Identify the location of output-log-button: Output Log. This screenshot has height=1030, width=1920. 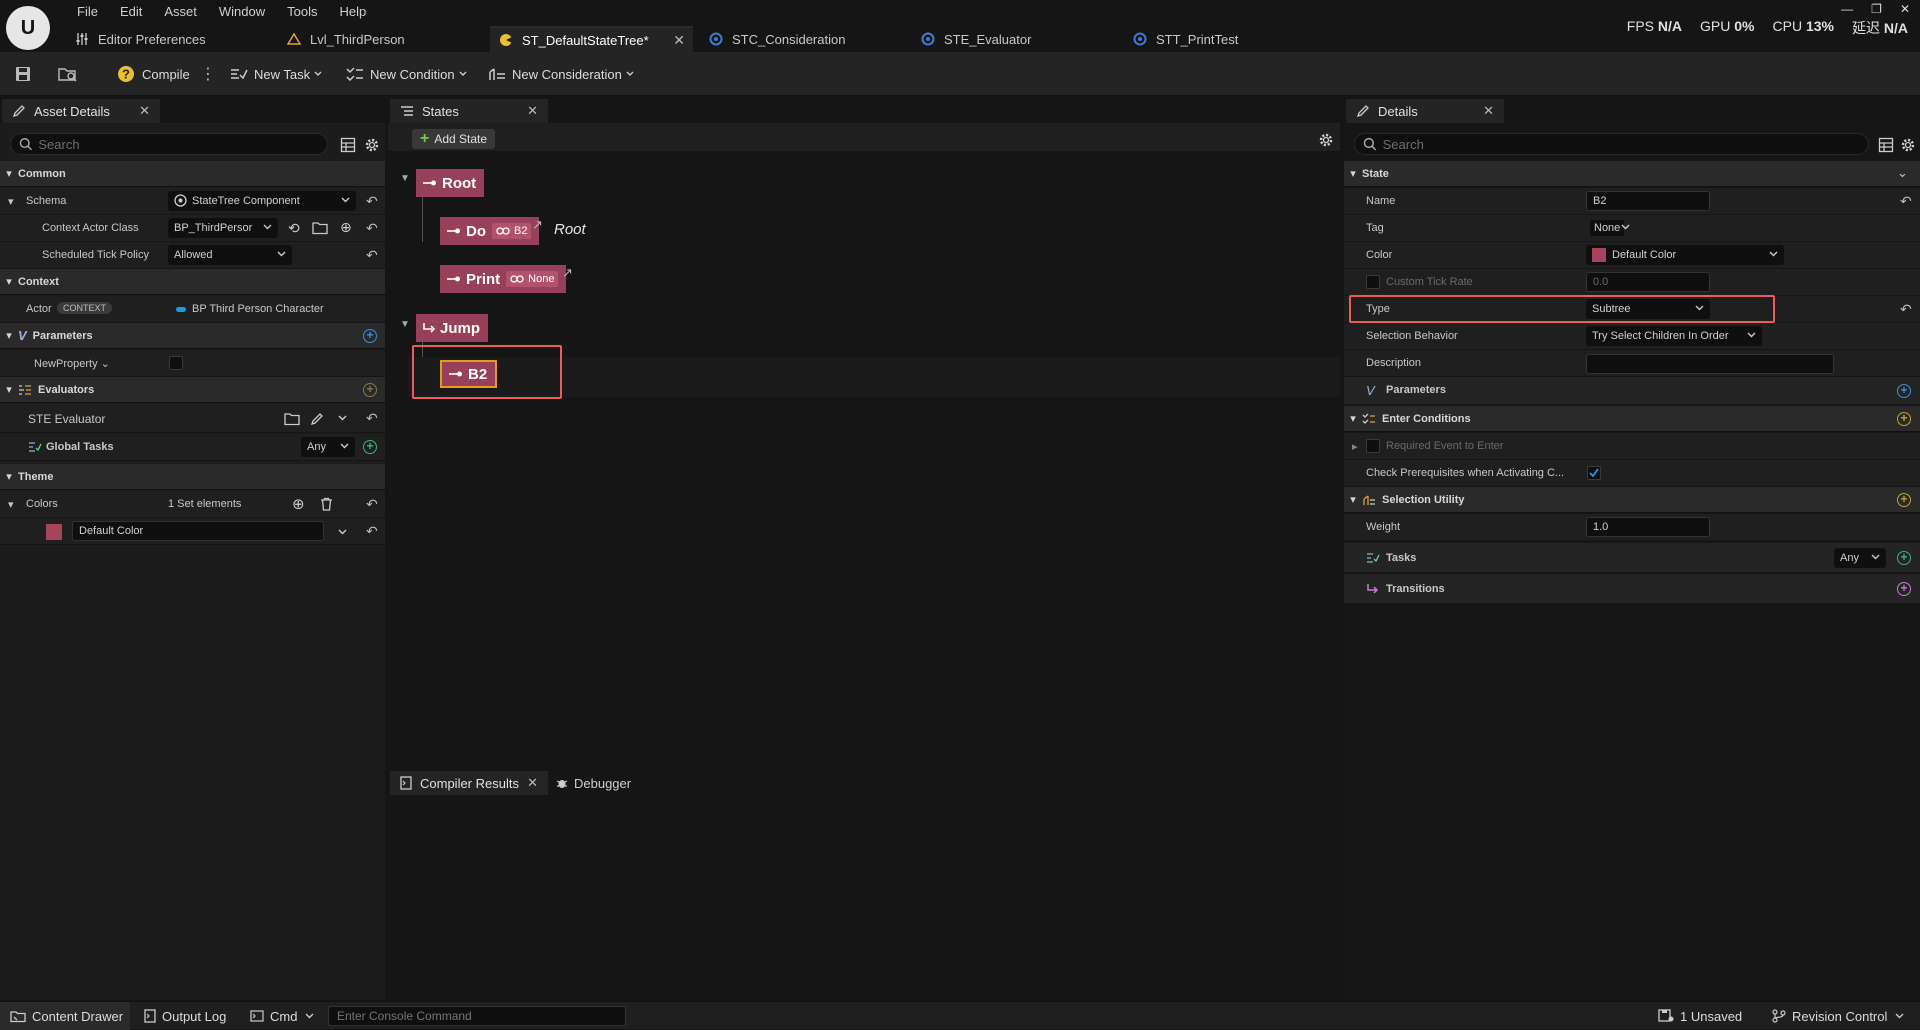
(185, 1016).